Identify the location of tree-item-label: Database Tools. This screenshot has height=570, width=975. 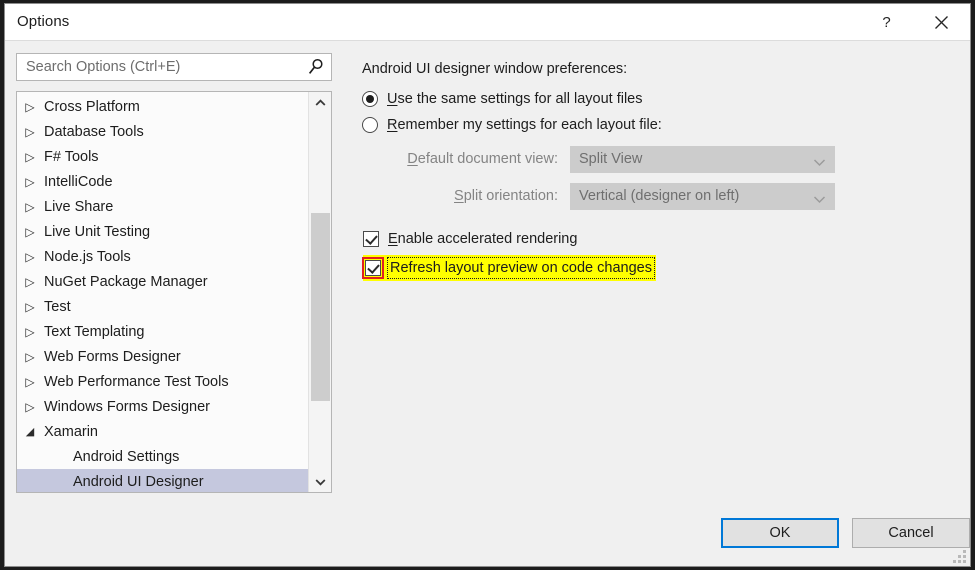
(94, 131).